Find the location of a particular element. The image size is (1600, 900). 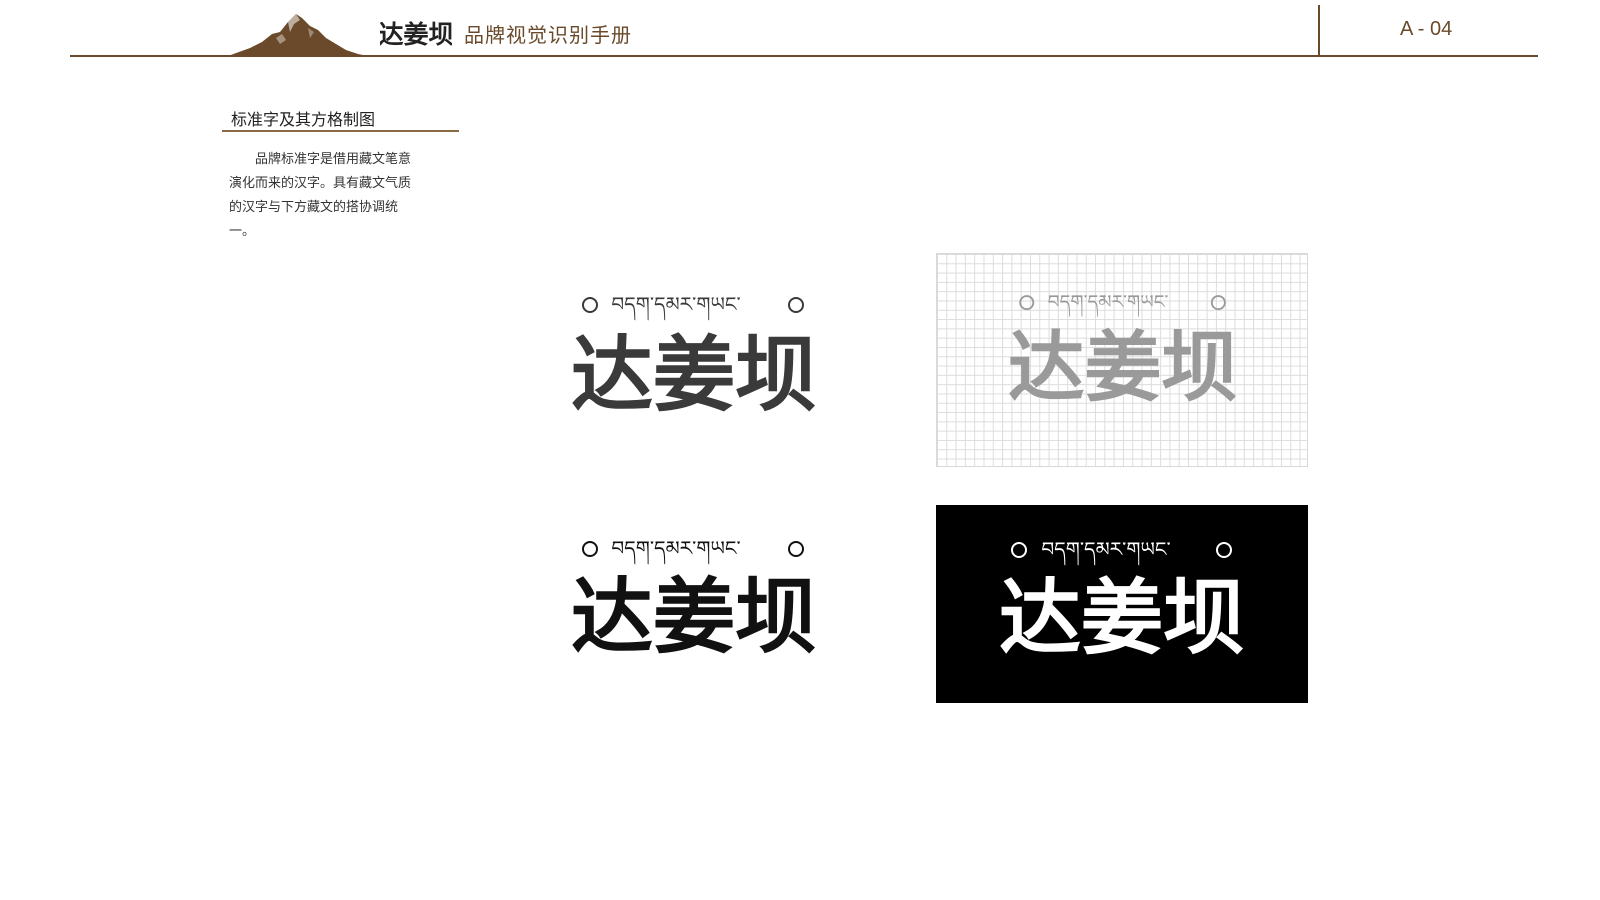

logo-panel-black-text: བདག་དམར་གཡང་ 达姜坝 is located at coordinates (730, 600).